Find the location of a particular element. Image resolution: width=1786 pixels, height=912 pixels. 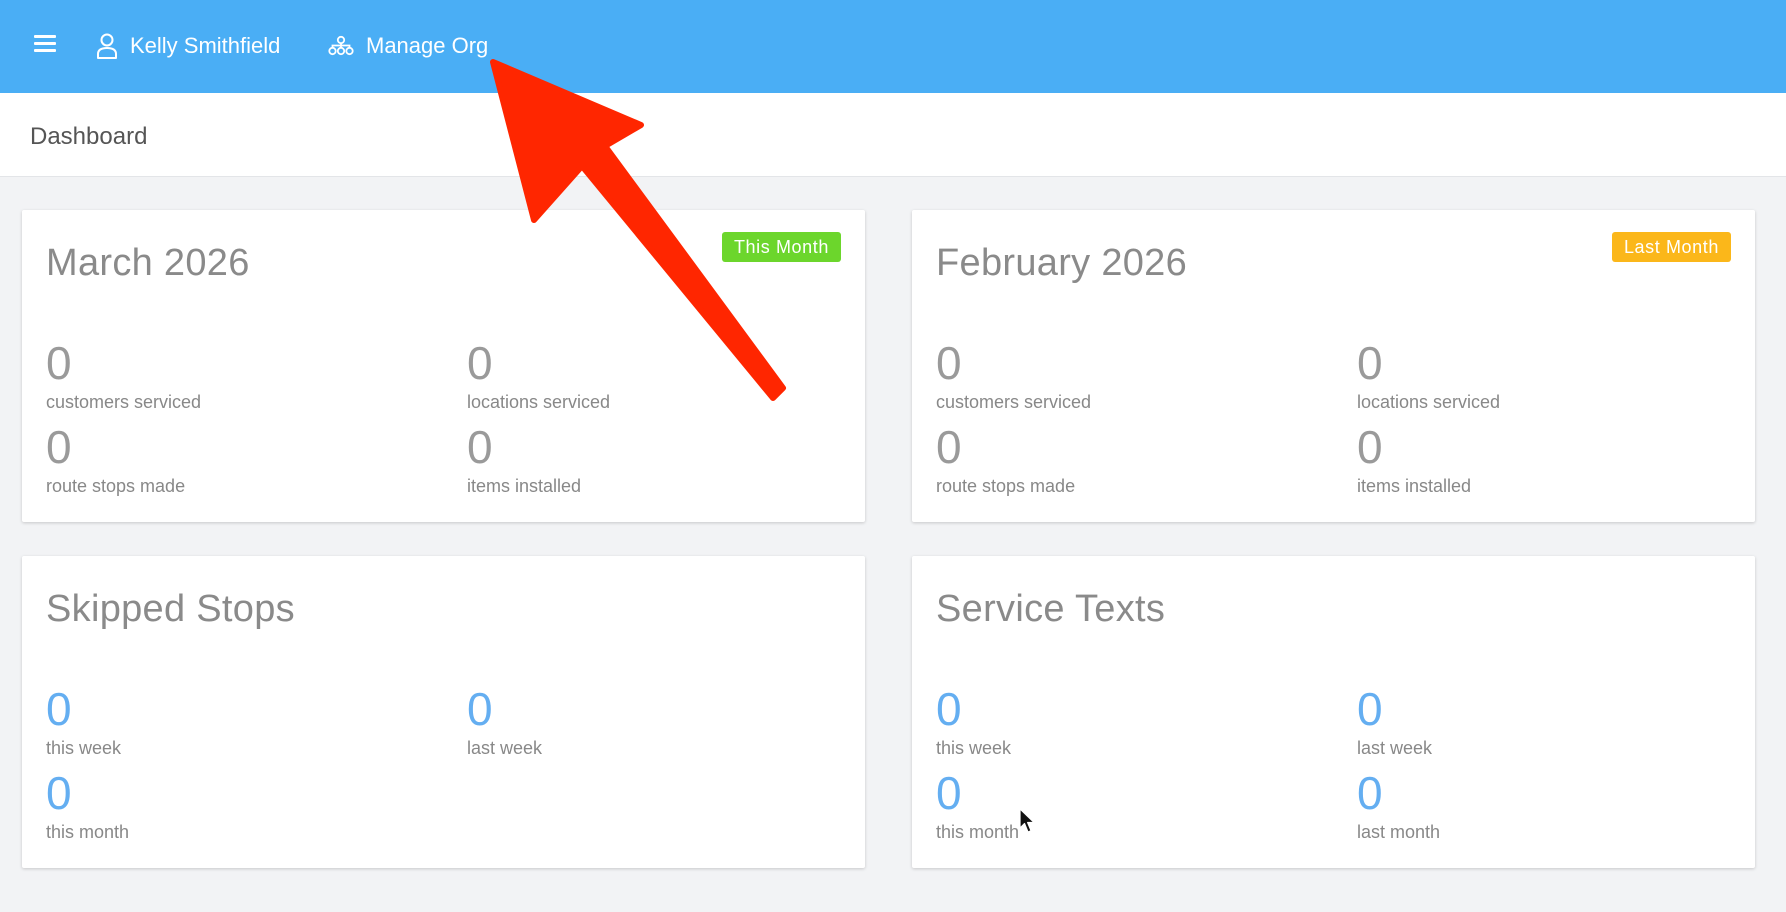

user-icon is located at coordinates (107, 46).